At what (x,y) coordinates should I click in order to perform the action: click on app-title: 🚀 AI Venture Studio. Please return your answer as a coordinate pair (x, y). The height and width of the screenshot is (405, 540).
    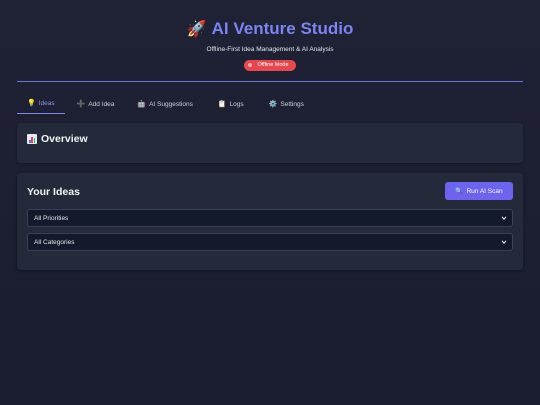
    Looking at the image, I should click on (270, 29).